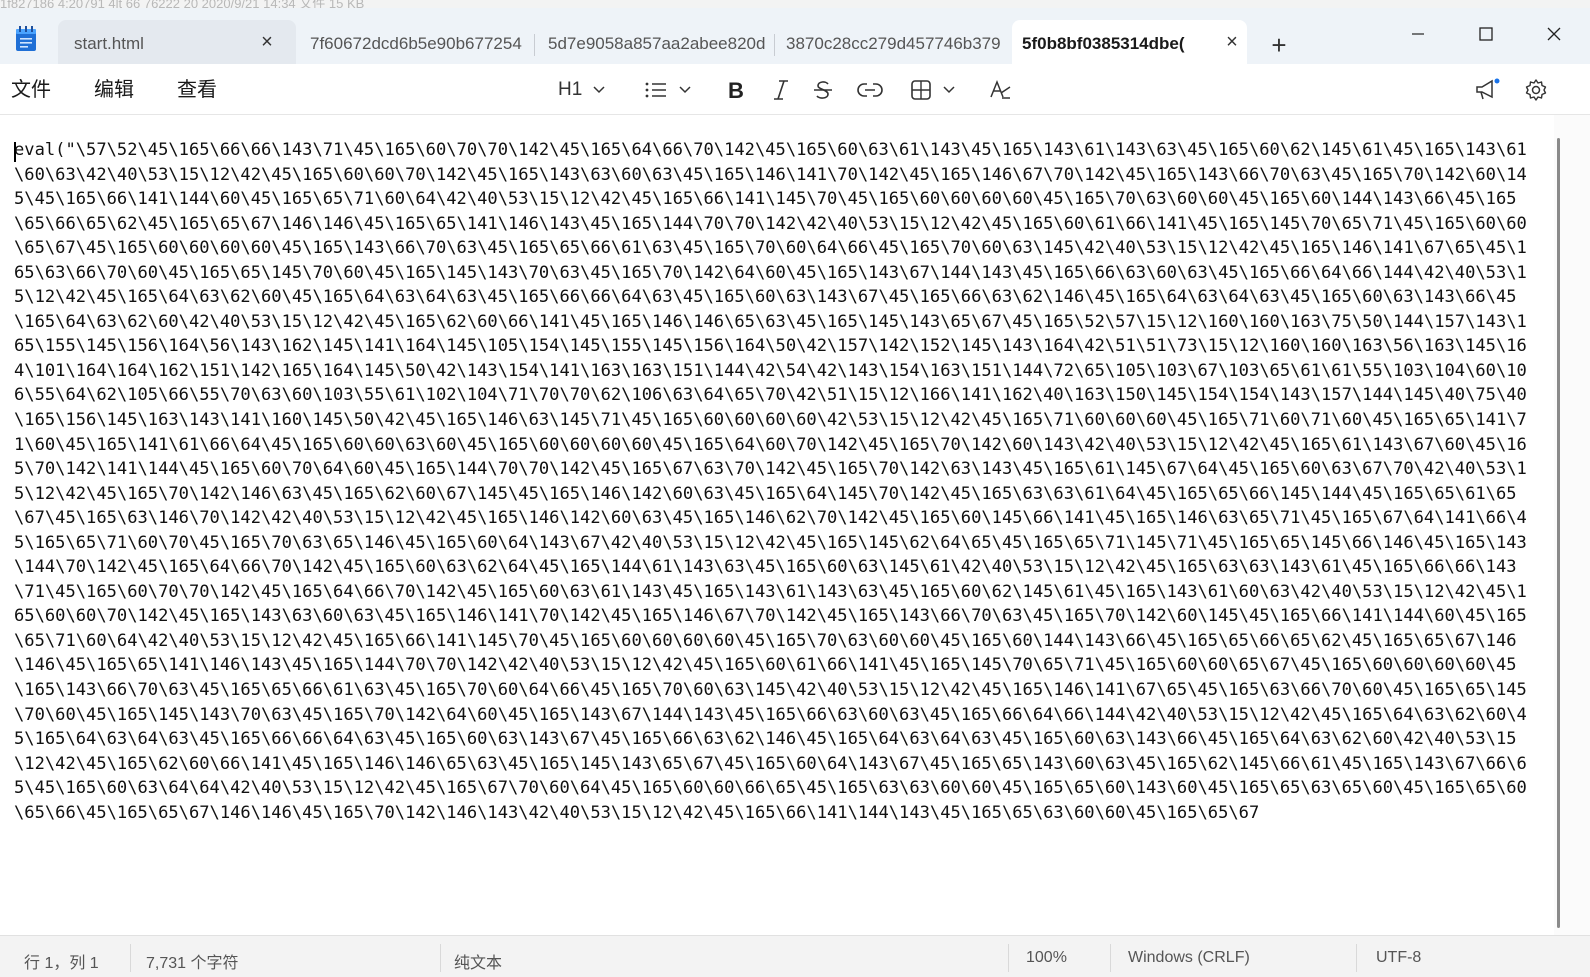 This screenshot has height=977, width=1590. I want to click on table-dropdown, so click(933, 90).